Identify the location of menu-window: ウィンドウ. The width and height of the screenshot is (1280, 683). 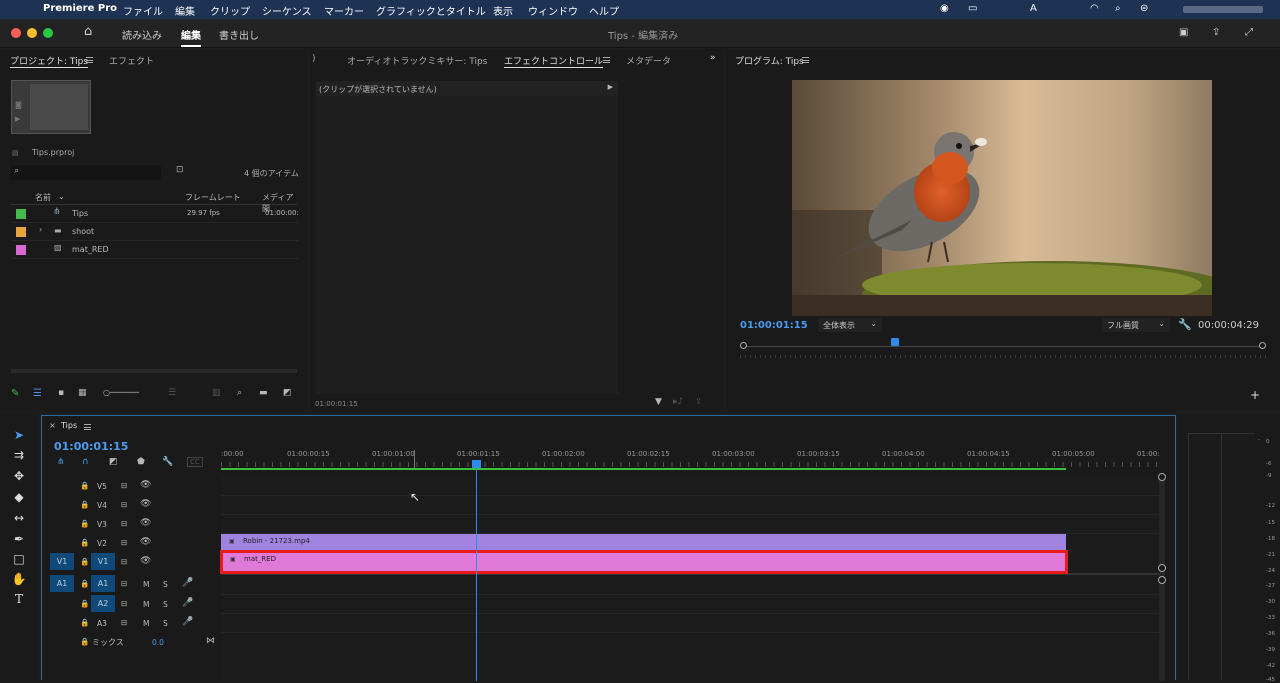
(553, 10).